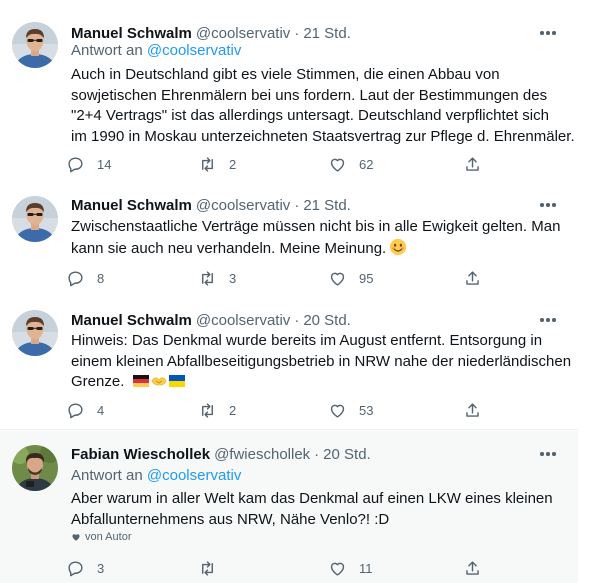 Image resolution: width=599 pixels, height=583 pixels. What do you see at coordinates (398, 246) in the screenshot?
I see `smiling-face-emoji` at bounding box center [398, 246].